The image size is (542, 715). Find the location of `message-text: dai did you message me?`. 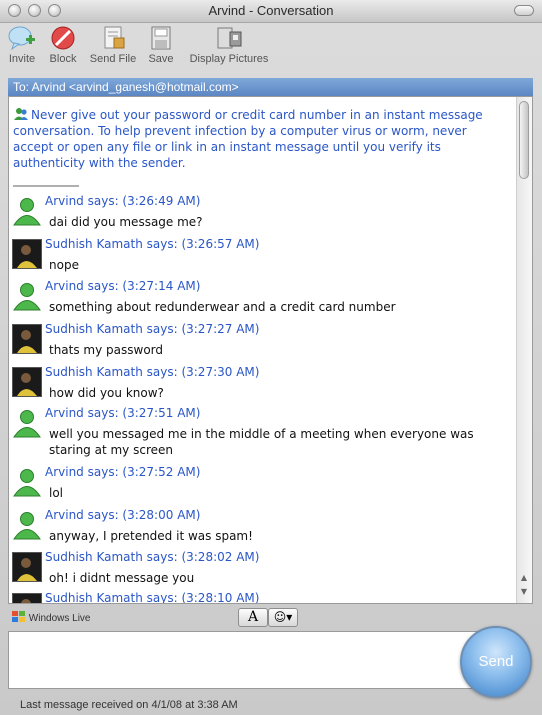

message-text: dai did you message me? is located at coordinates (126, 222).